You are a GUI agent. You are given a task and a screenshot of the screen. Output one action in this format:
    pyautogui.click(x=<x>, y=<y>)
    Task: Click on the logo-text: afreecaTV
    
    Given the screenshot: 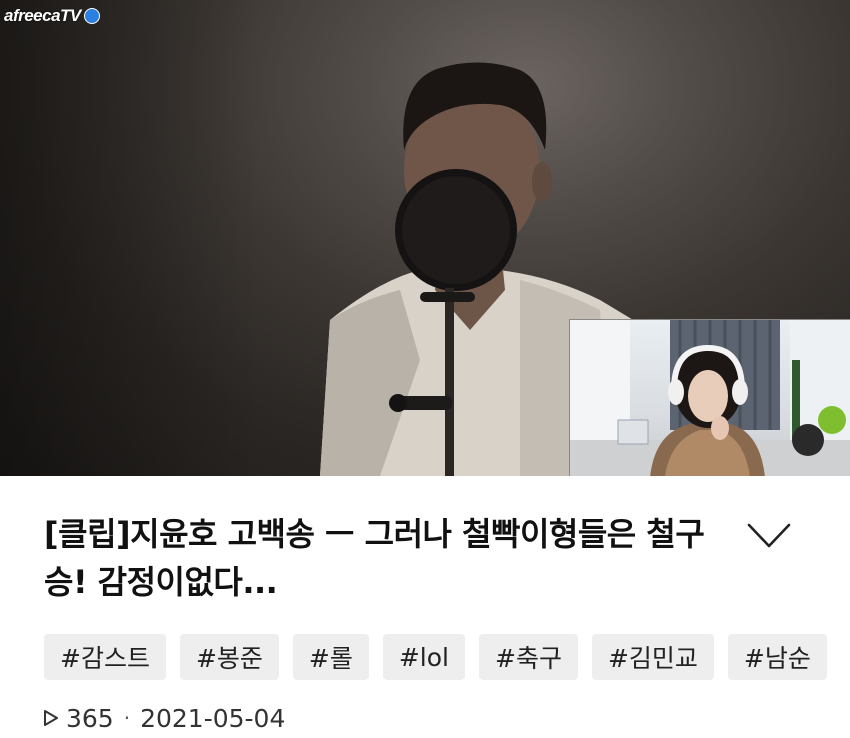 What is the action you would take?
    pyautogui.click(x=42, y=15)
    